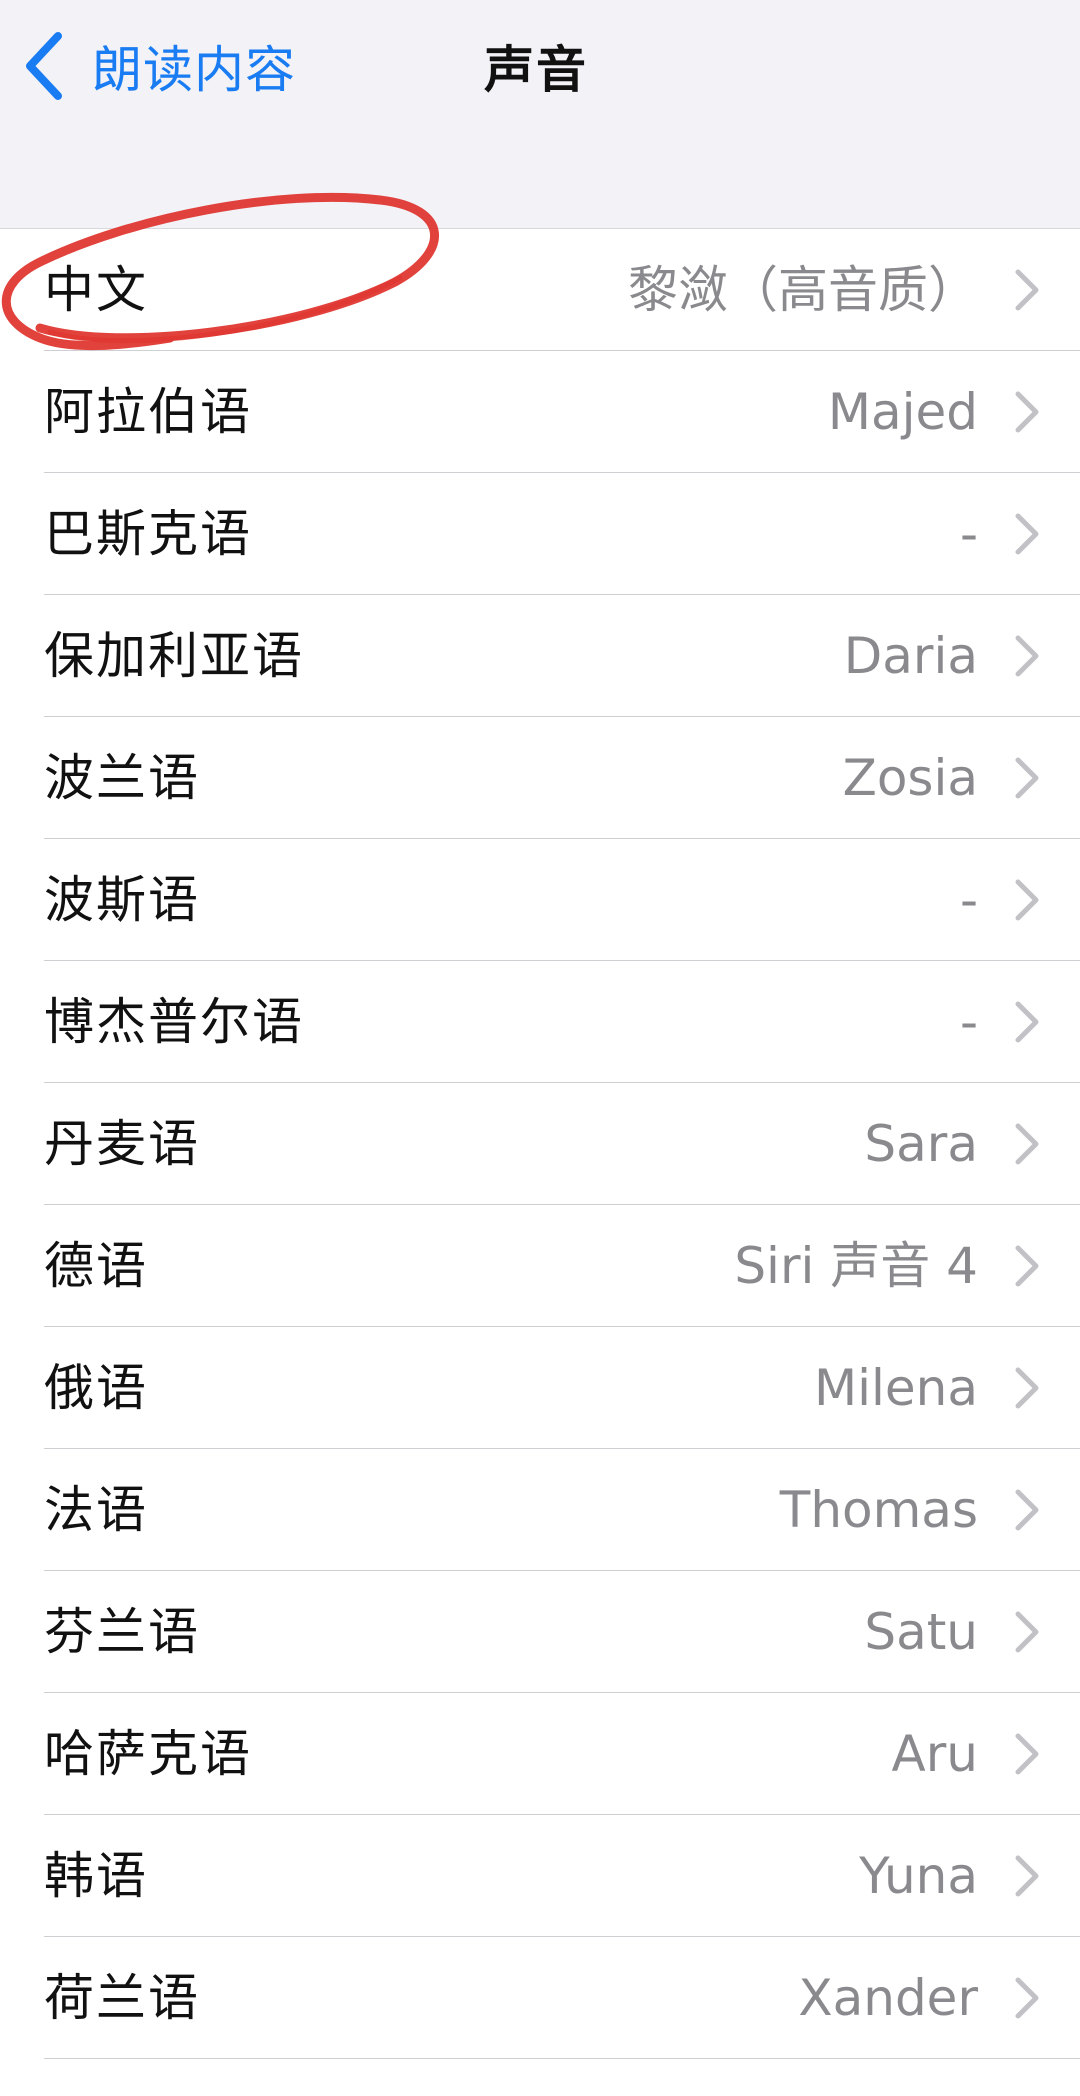 This screenshot has height=2096, width=1080. Describe the element at coordinates (910, 656) in the screenshot. I see `voice-value: Daria` at that location.